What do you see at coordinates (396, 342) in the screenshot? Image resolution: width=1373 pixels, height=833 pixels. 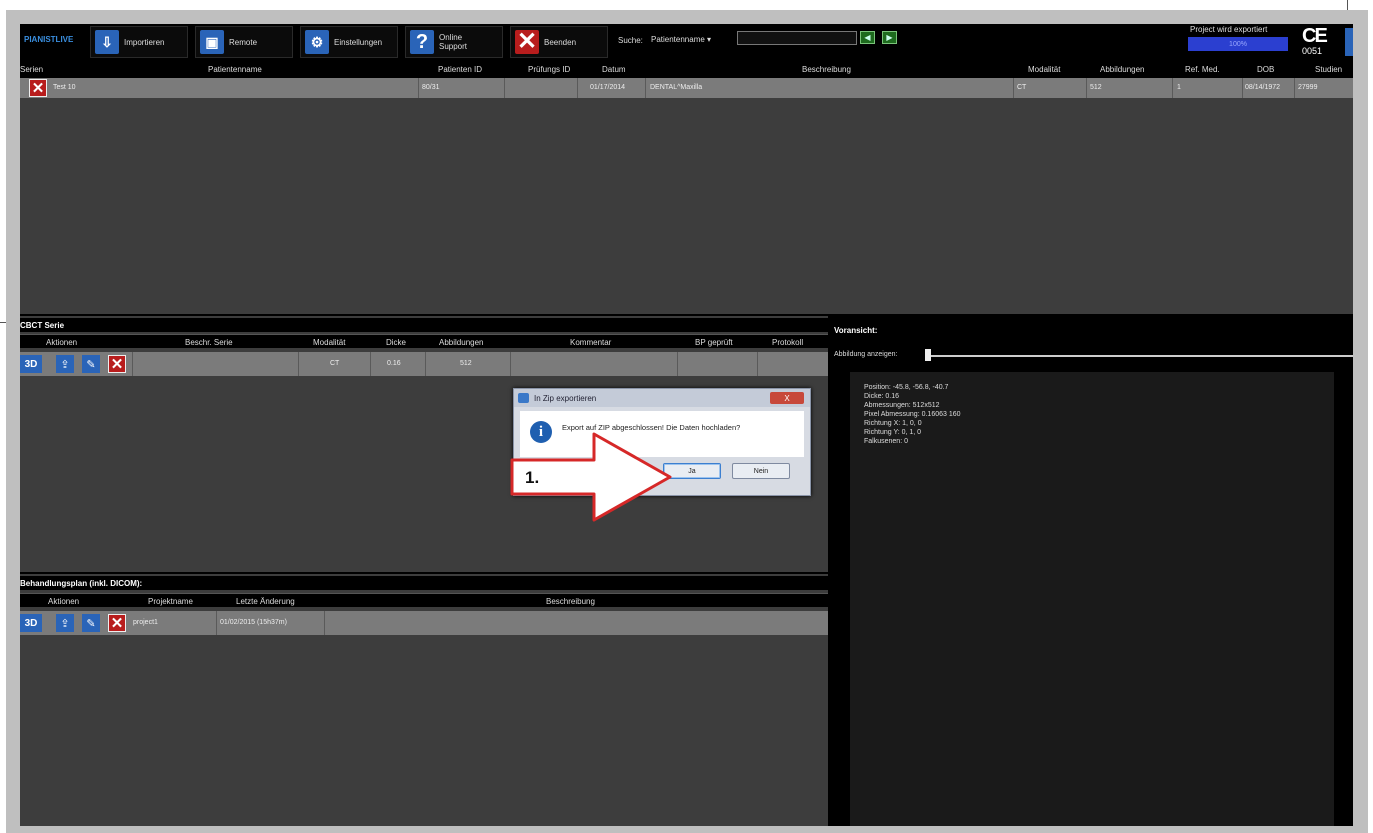 I see `col-thickness: Dicke` at bounding box center [396, 342].